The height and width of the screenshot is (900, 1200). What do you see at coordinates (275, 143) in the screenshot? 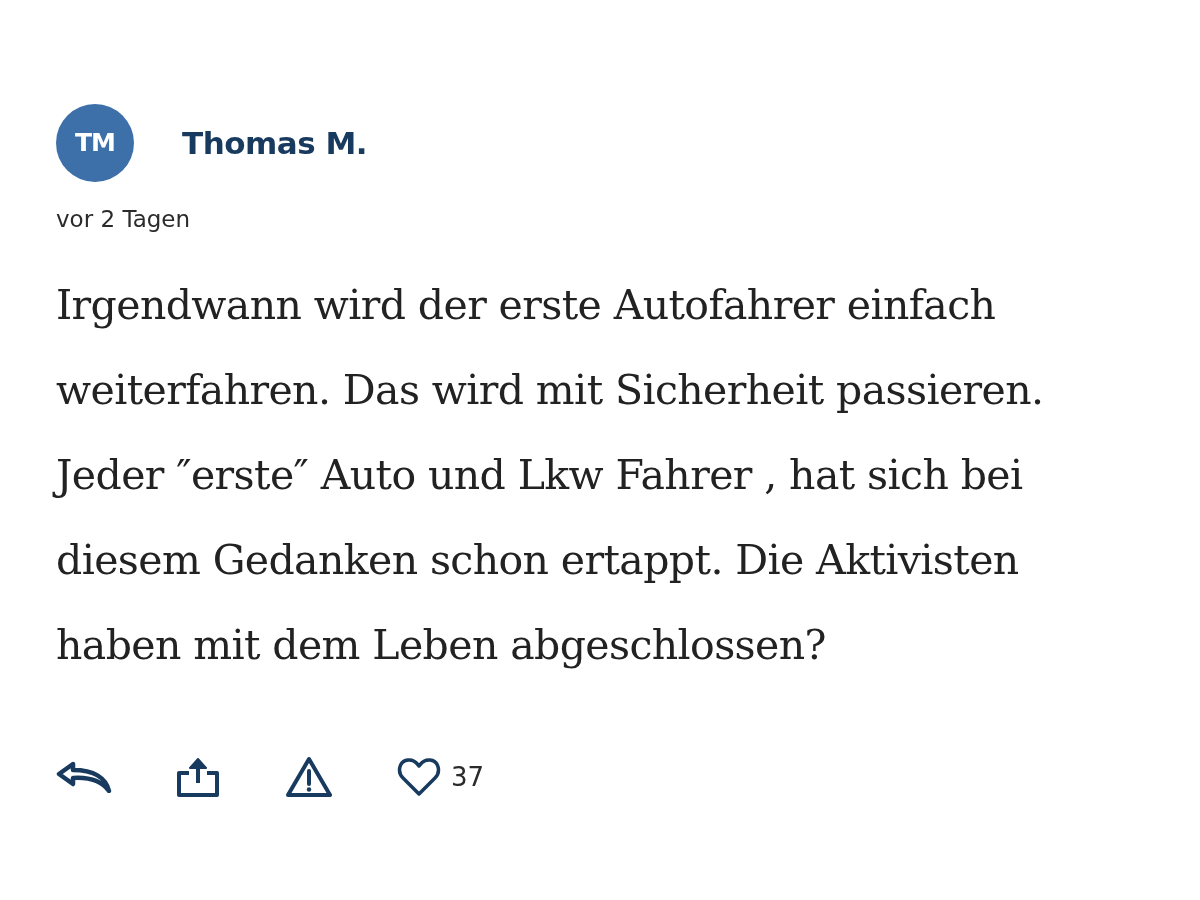
I see `author-name: Thomas M.` at bounding box center [275, 143].